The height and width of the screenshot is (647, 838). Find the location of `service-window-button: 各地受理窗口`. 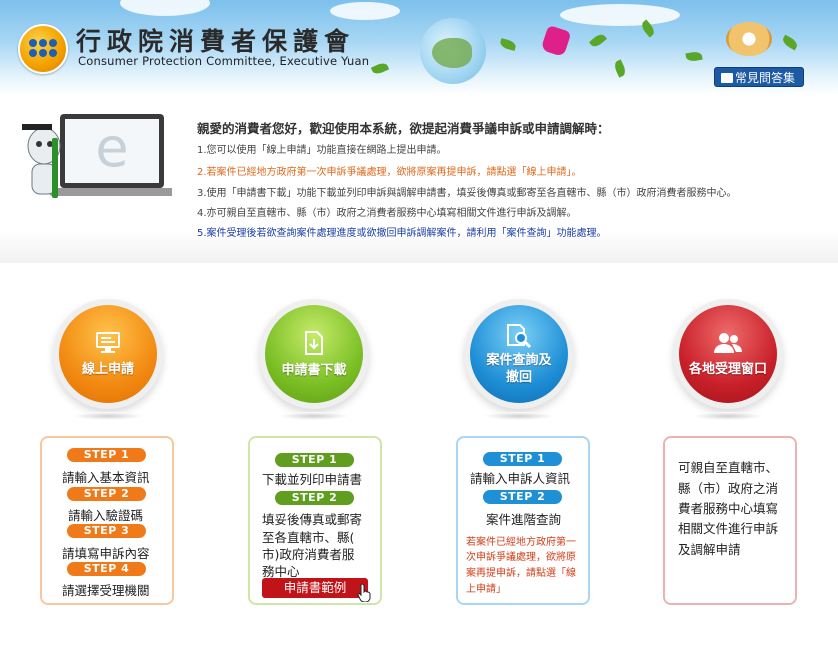

service-window-button: 各地受理窗口 is located at coordinates (728, 354).